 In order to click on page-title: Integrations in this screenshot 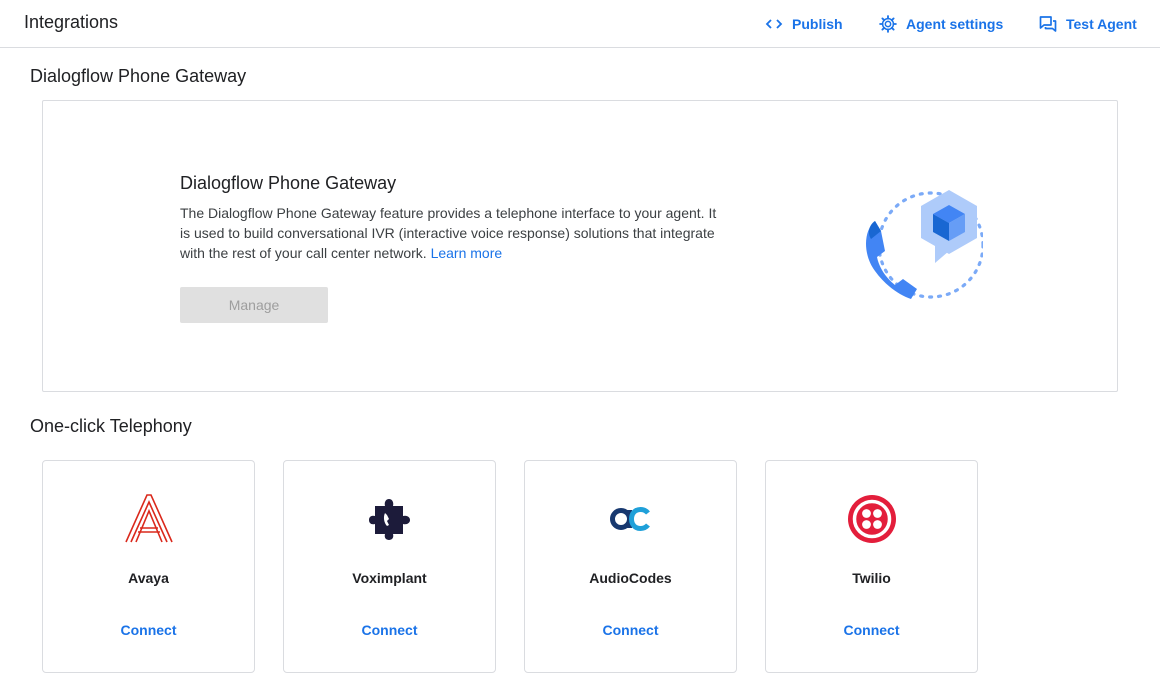, I will do `click(71, 22)`.